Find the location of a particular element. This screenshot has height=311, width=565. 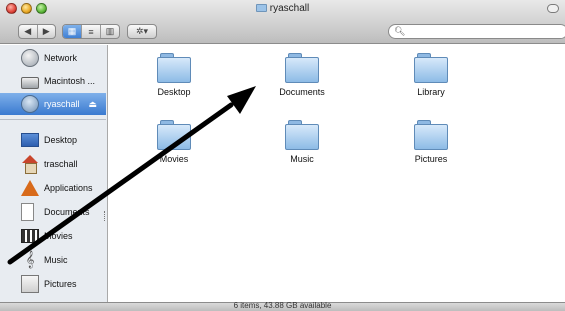

sidebar-item-label: Pictures is located at coordinates (60, 284).